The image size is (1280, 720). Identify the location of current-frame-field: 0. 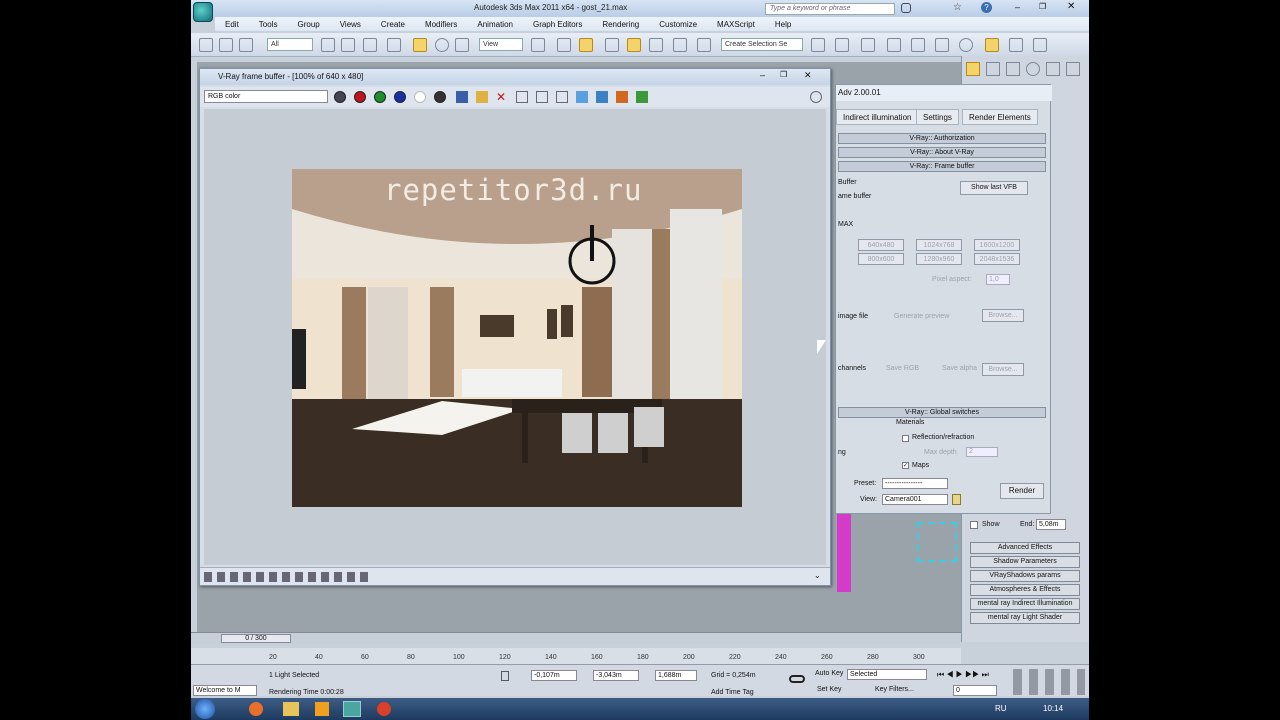
(975, 690).